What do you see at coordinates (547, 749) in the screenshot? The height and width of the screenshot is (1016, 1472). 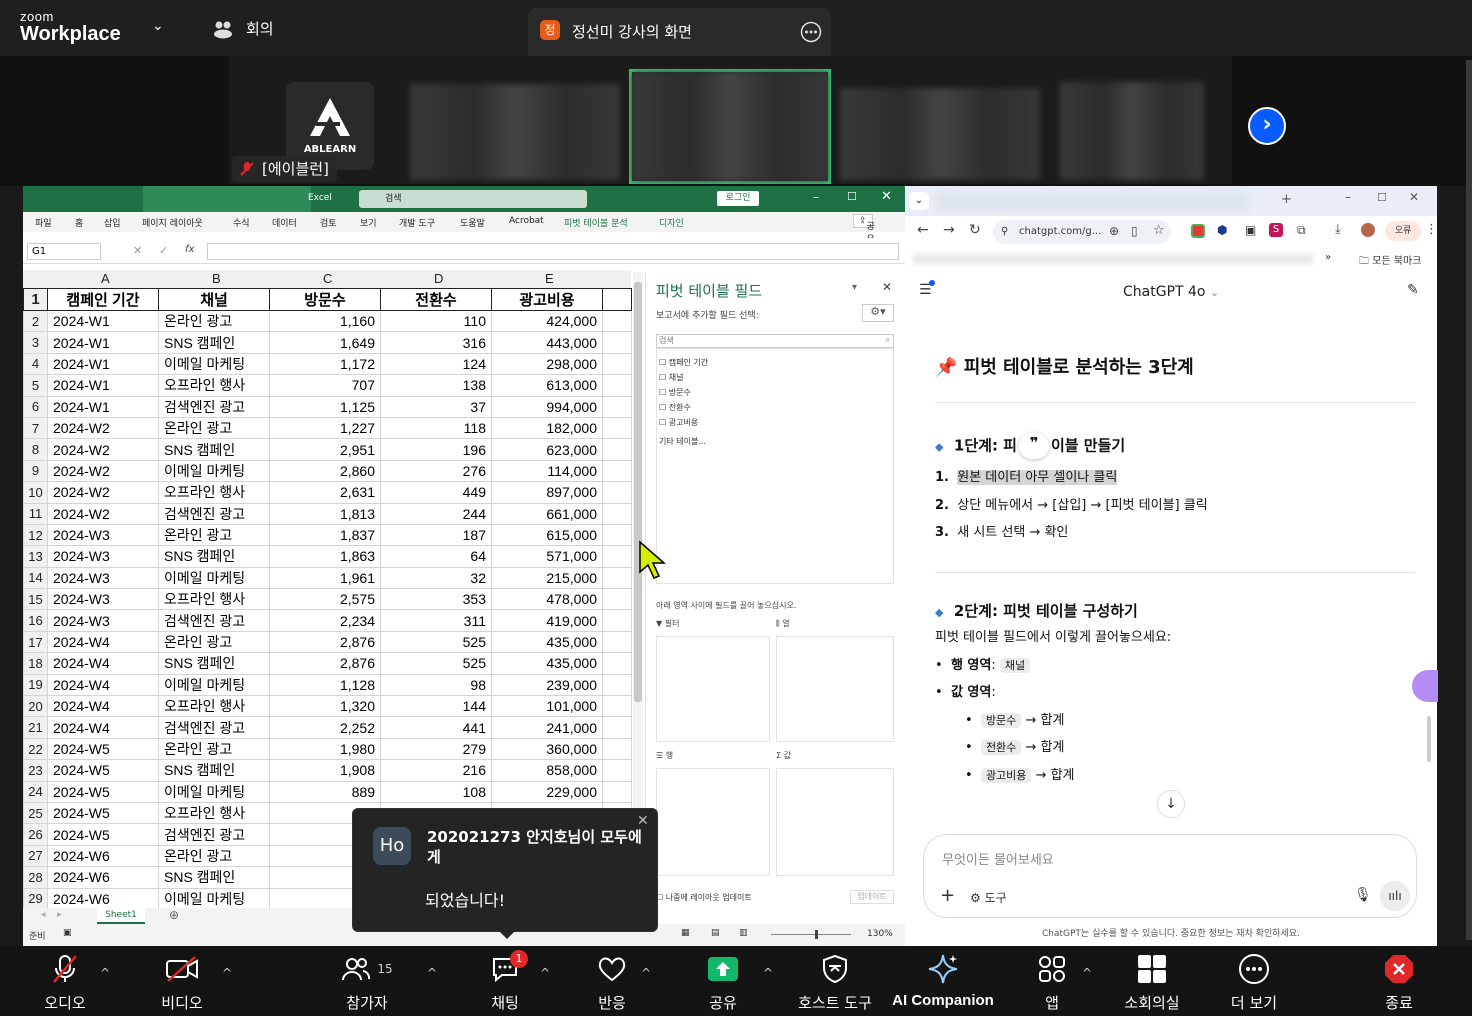 I see `data-cell: 360,000` at bounding box center [547, 749].